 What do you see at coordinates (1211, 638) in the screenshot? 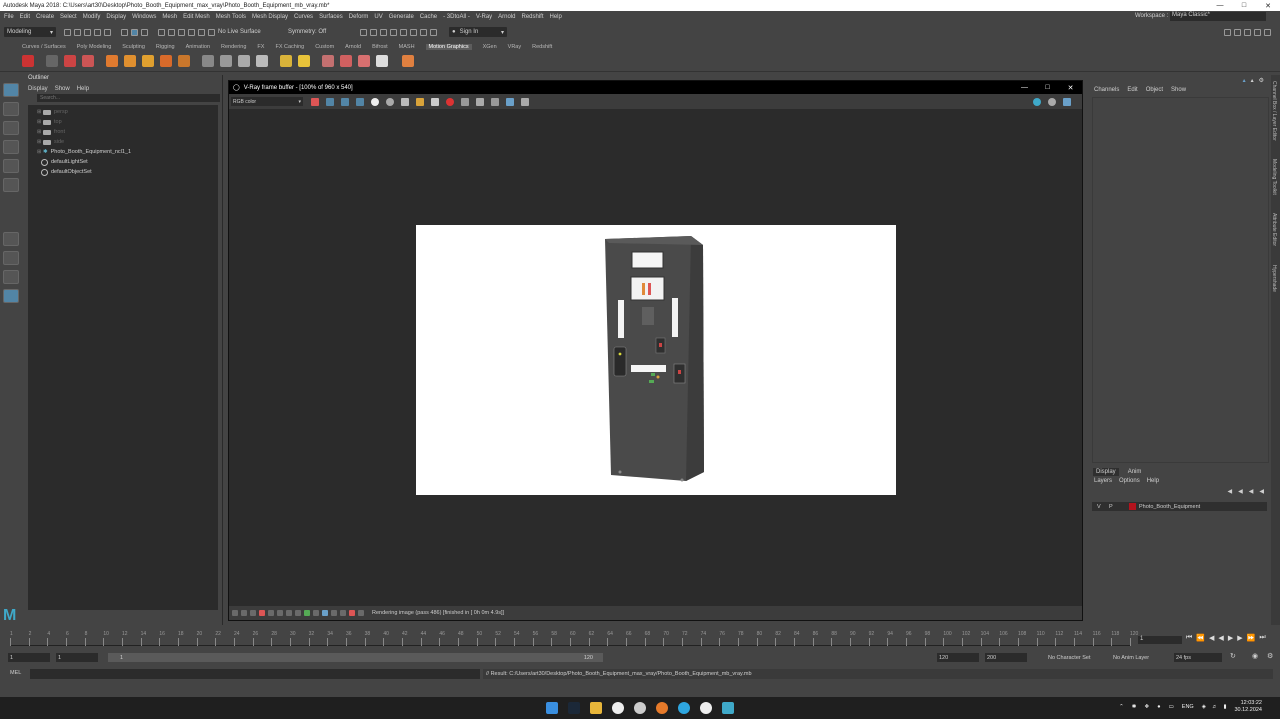
I see `step-back-icon: ◀` at bounding box center [1211, 638].